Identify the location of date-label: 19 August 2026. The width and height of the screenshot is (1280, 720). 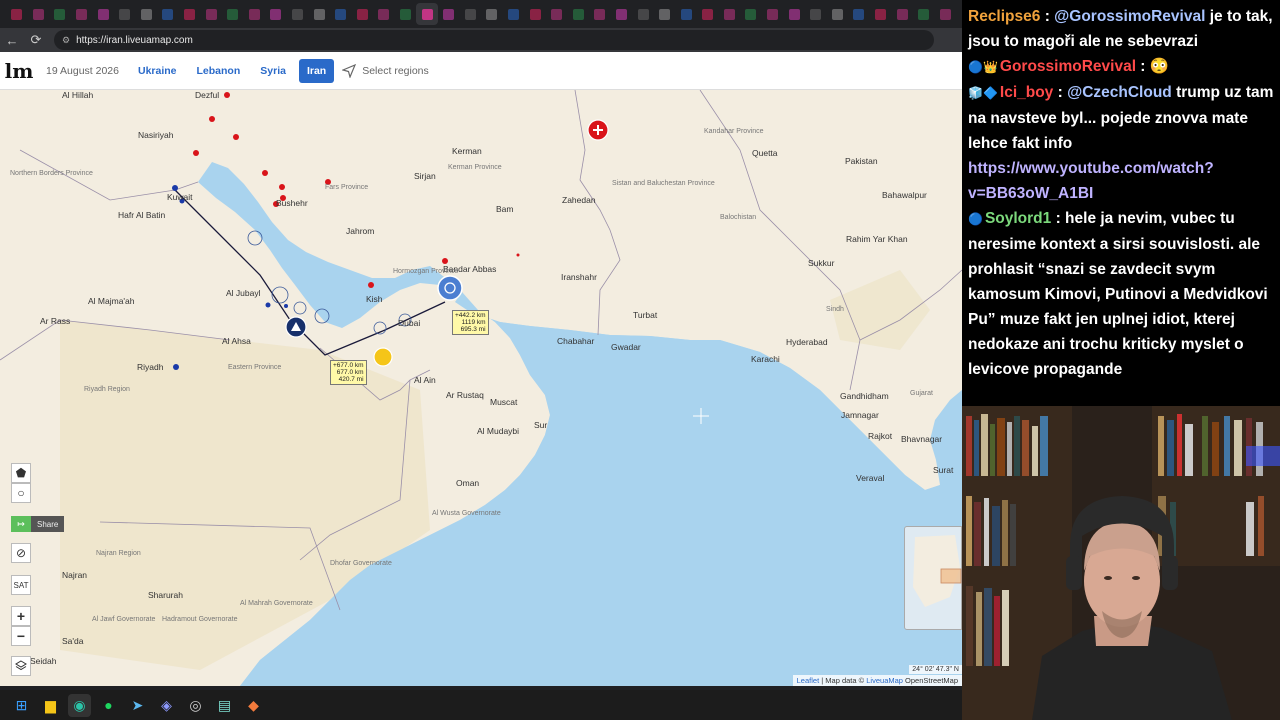
(82, 71).